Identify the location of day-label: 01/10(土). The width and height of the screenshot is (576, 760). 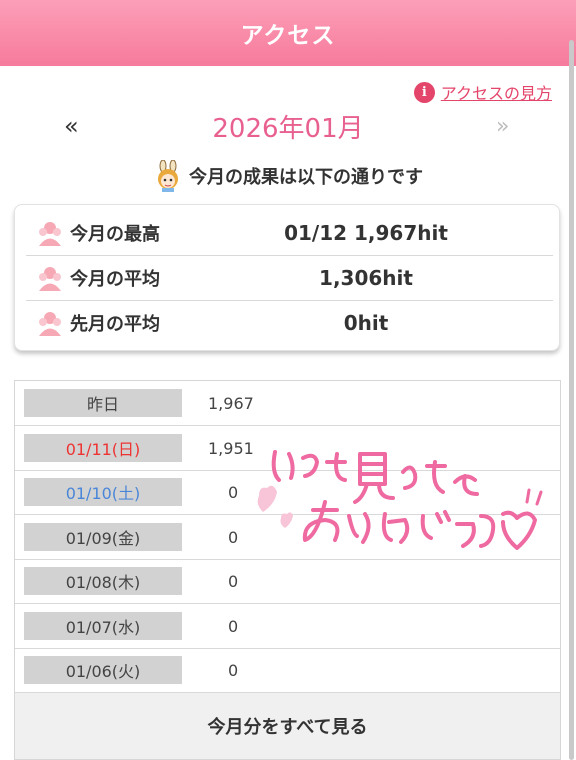
(103, 492).